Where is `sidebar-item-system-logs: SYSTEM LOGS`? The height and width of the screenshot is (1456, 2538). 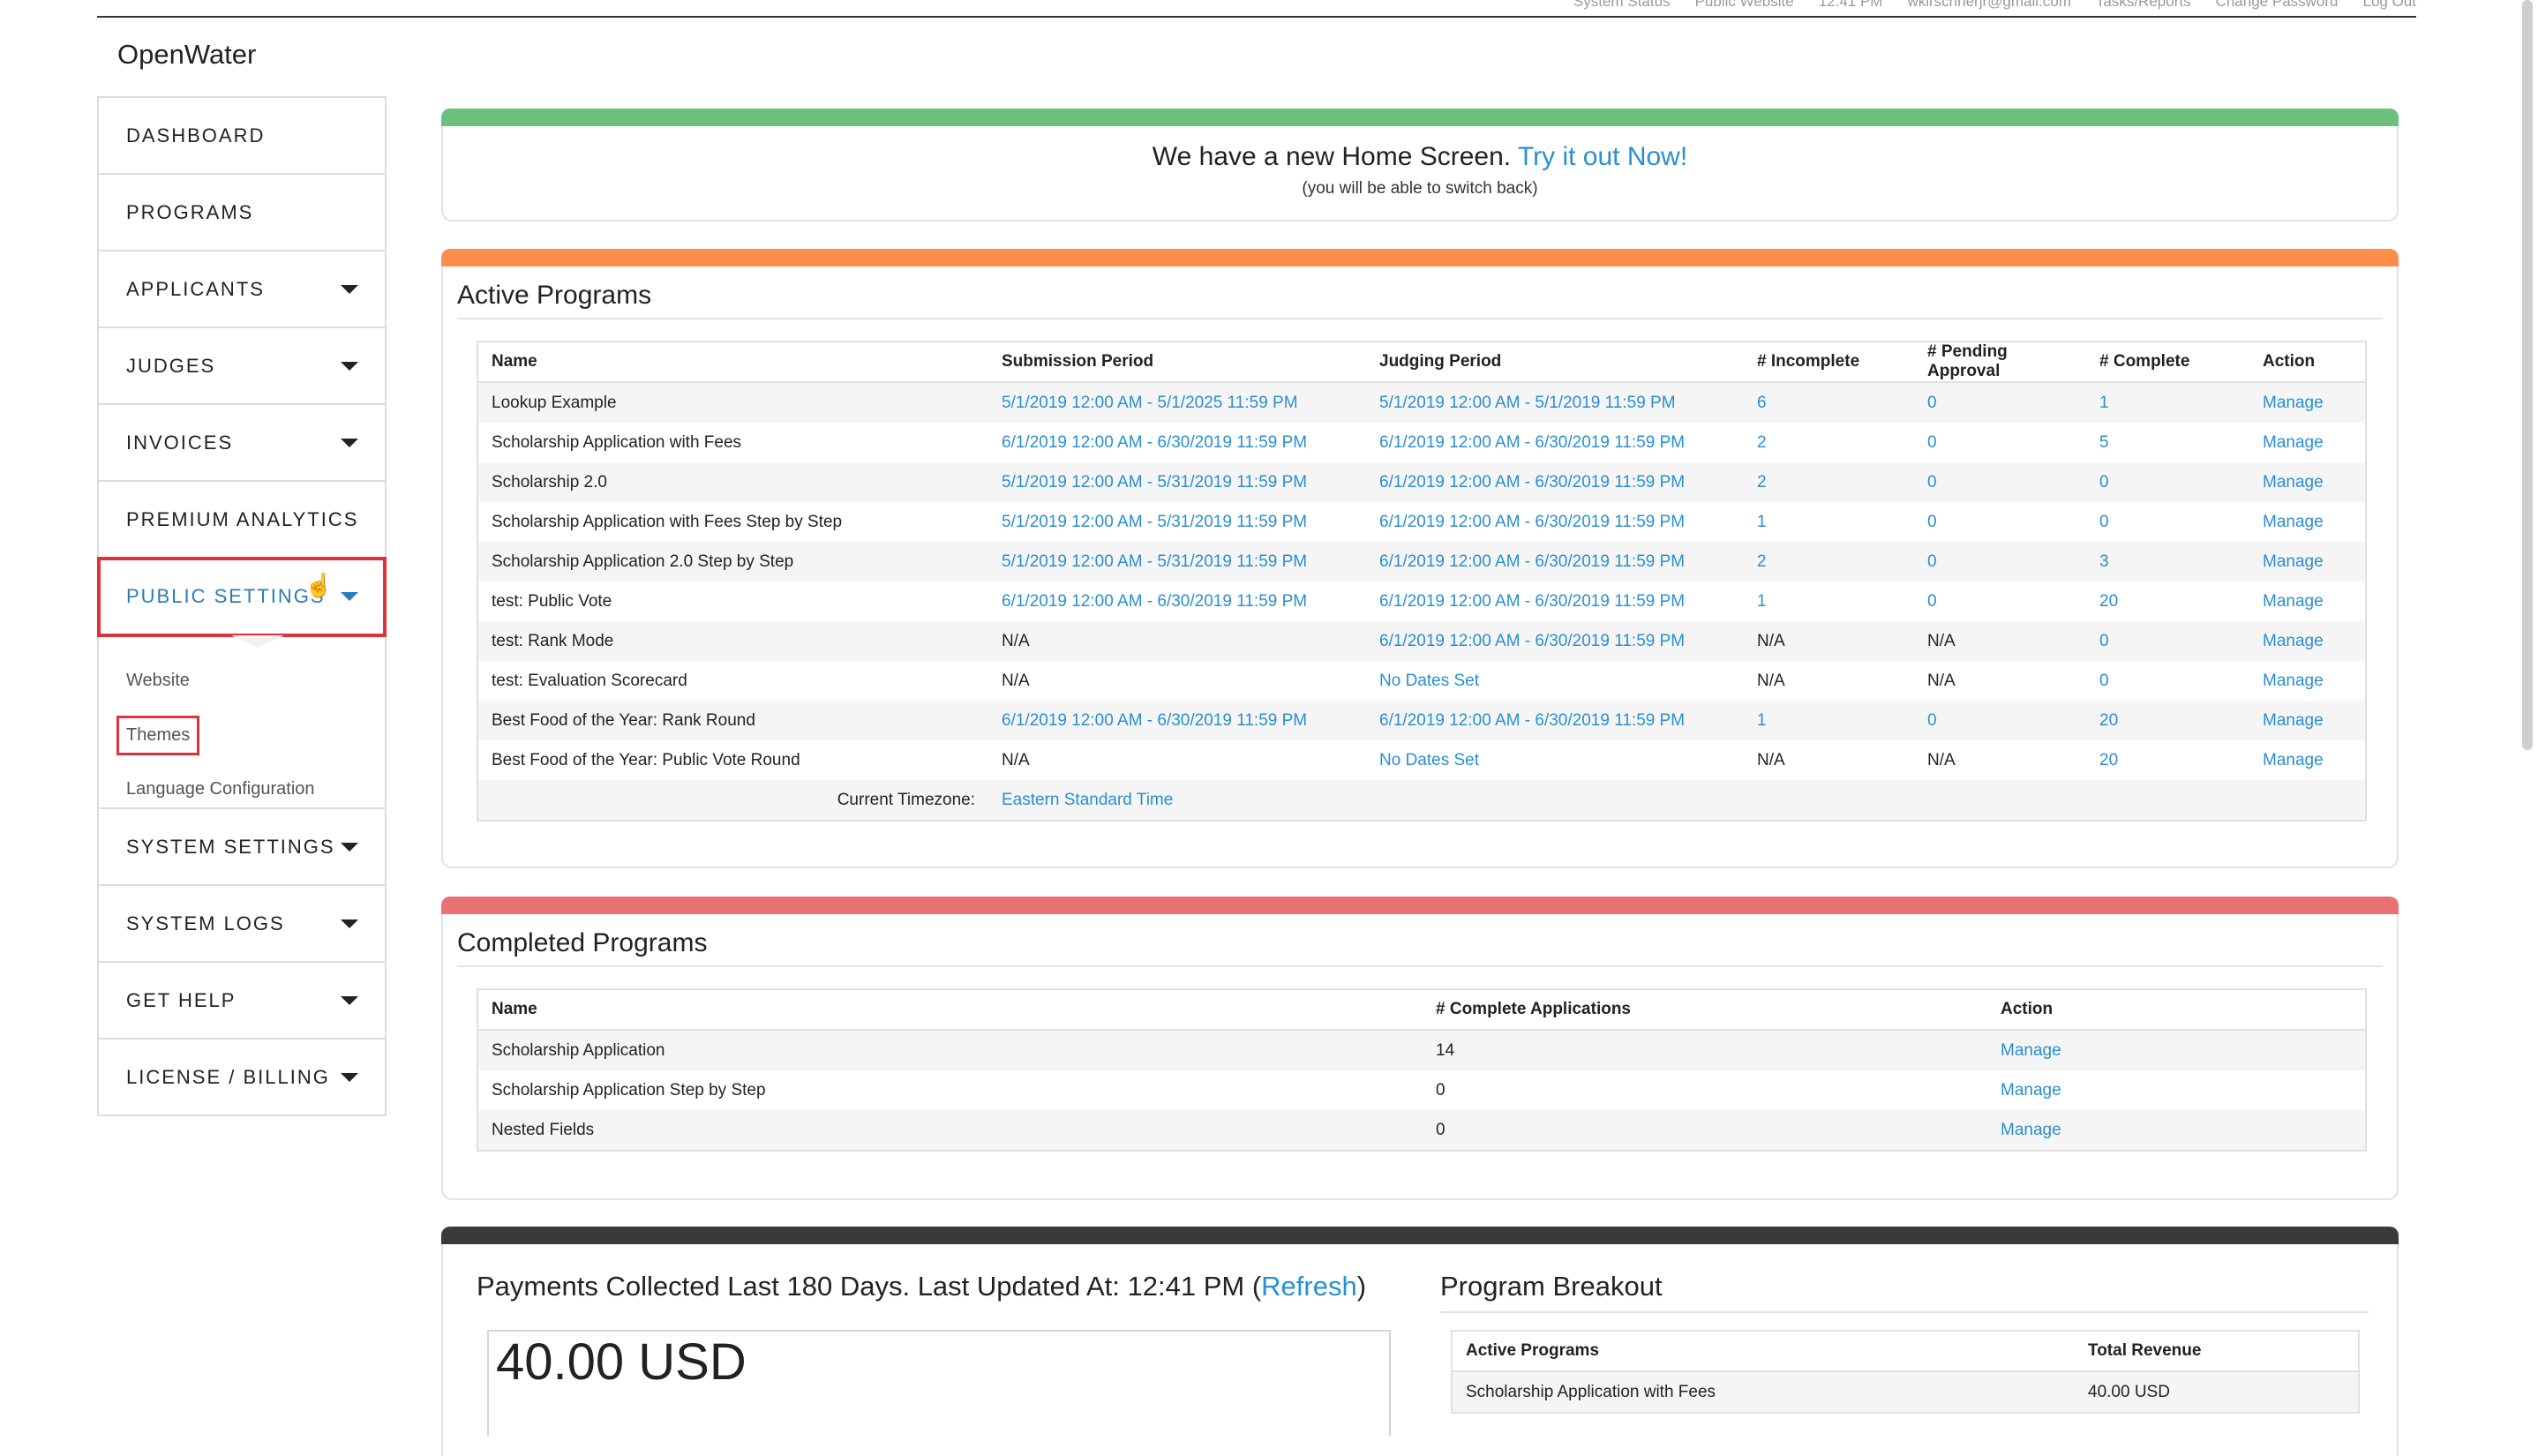
sidebar-item-system-logs: SYSTEM LOGS is located at coordinates (242, 925).